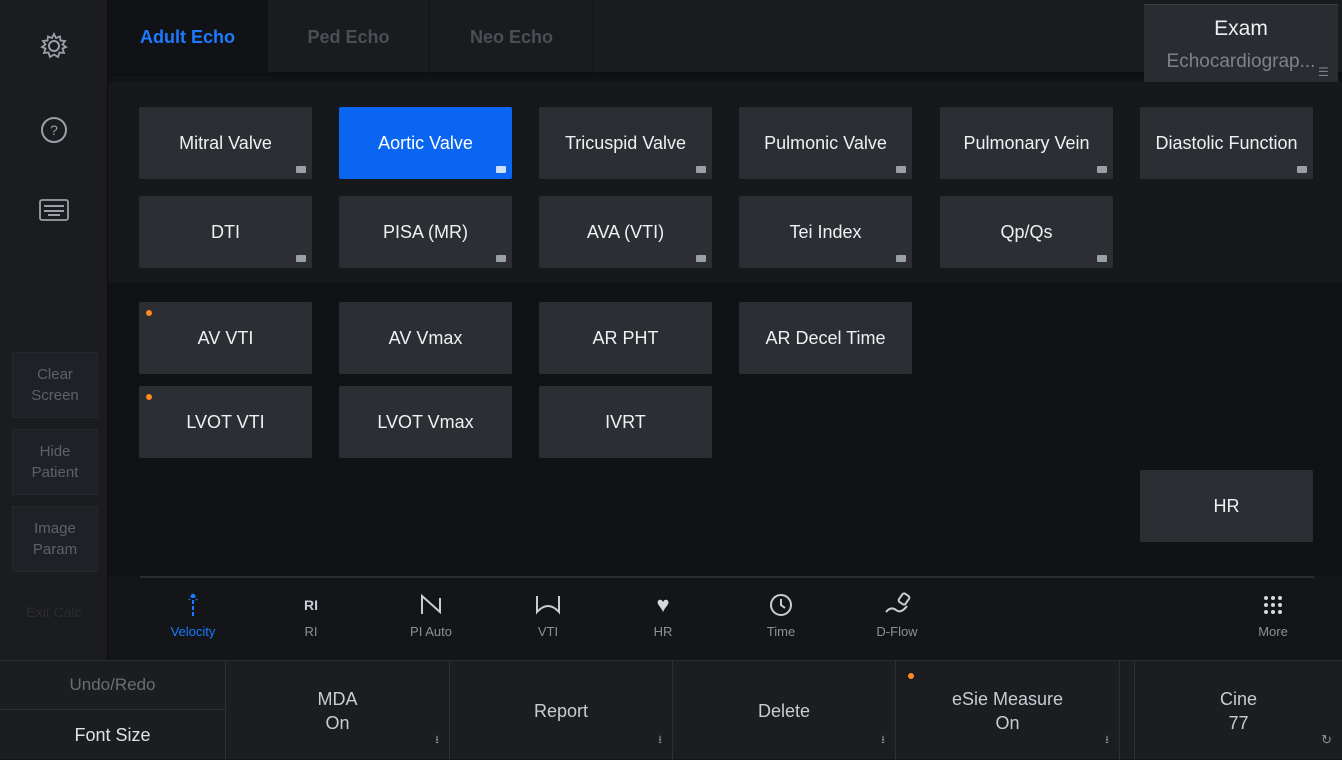  I want to click on folder-diastolic-function: Diastolic Function, so click(1226, 143).